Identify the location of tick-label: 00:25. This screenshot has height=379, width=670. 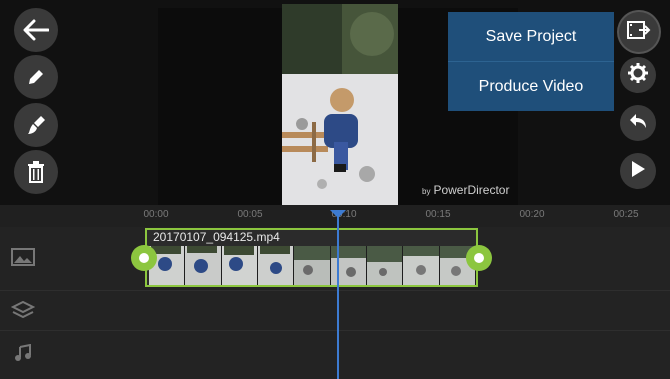
(626, 214).